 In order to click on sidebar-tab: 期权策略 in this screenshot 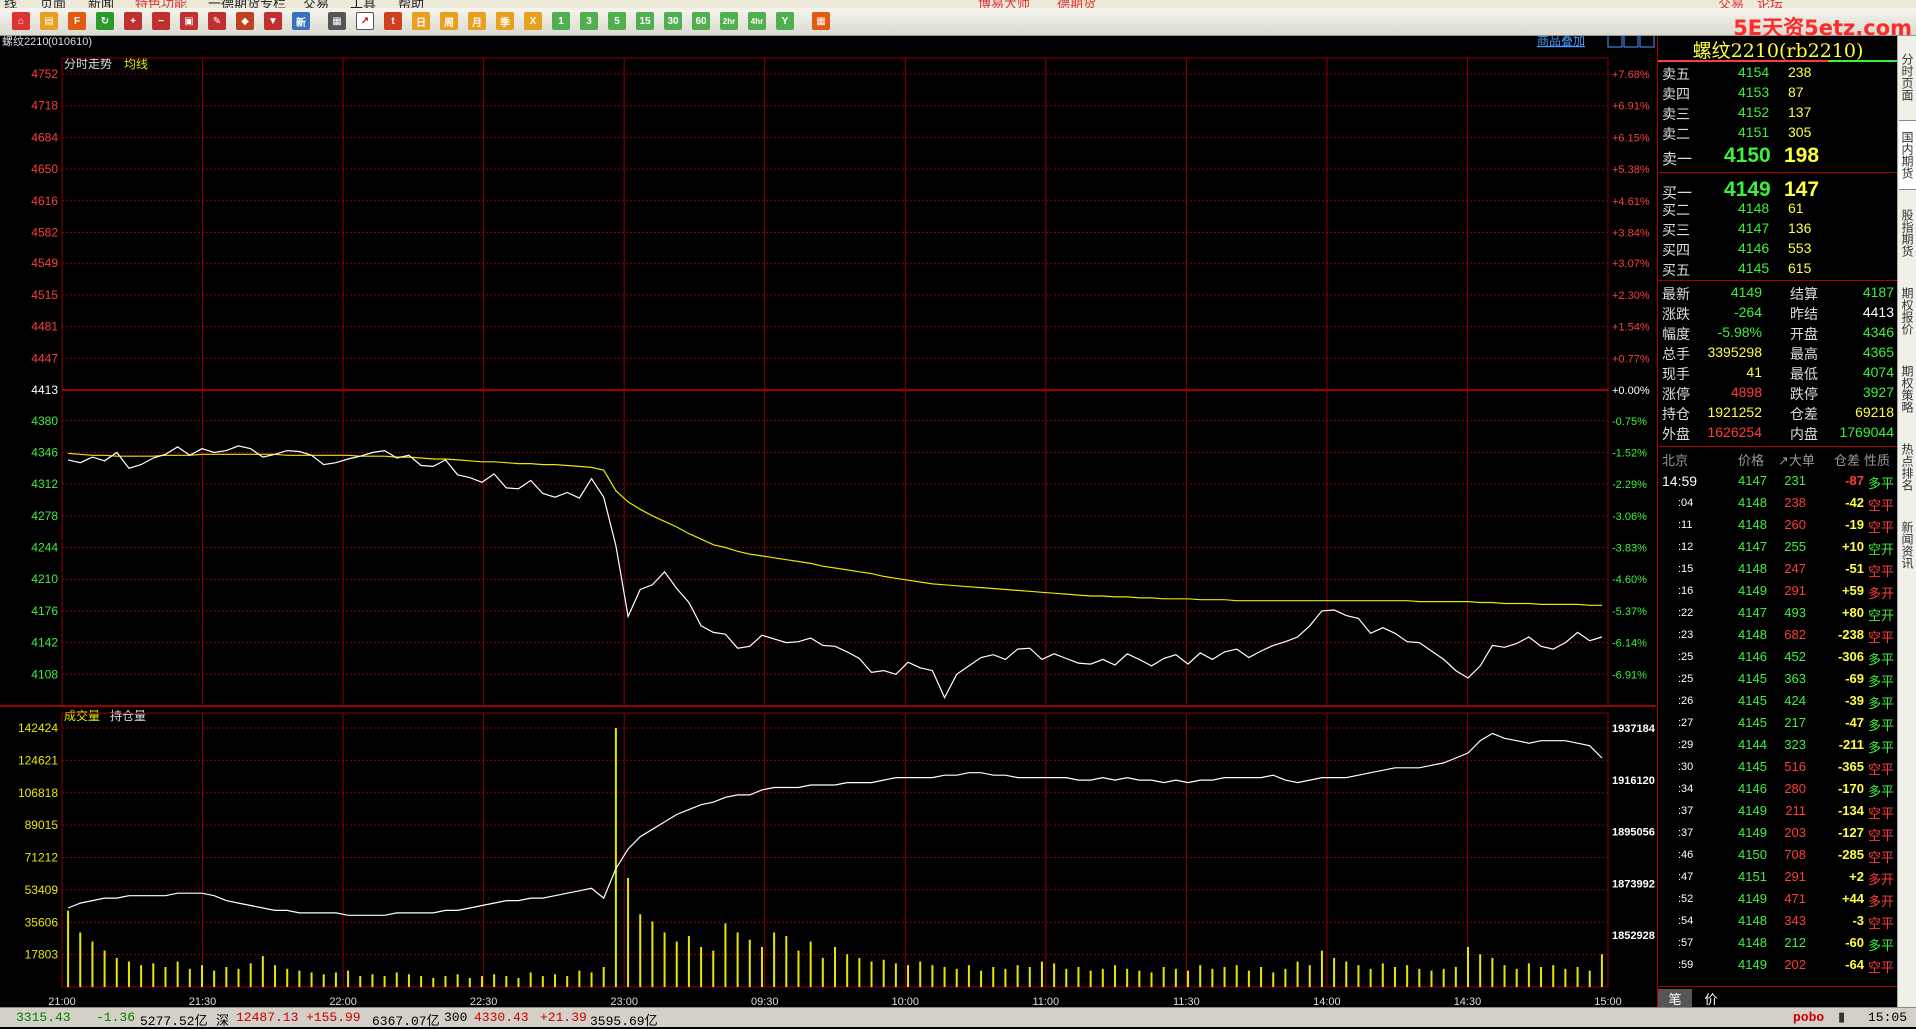, I will do `click(1907, 389)`.